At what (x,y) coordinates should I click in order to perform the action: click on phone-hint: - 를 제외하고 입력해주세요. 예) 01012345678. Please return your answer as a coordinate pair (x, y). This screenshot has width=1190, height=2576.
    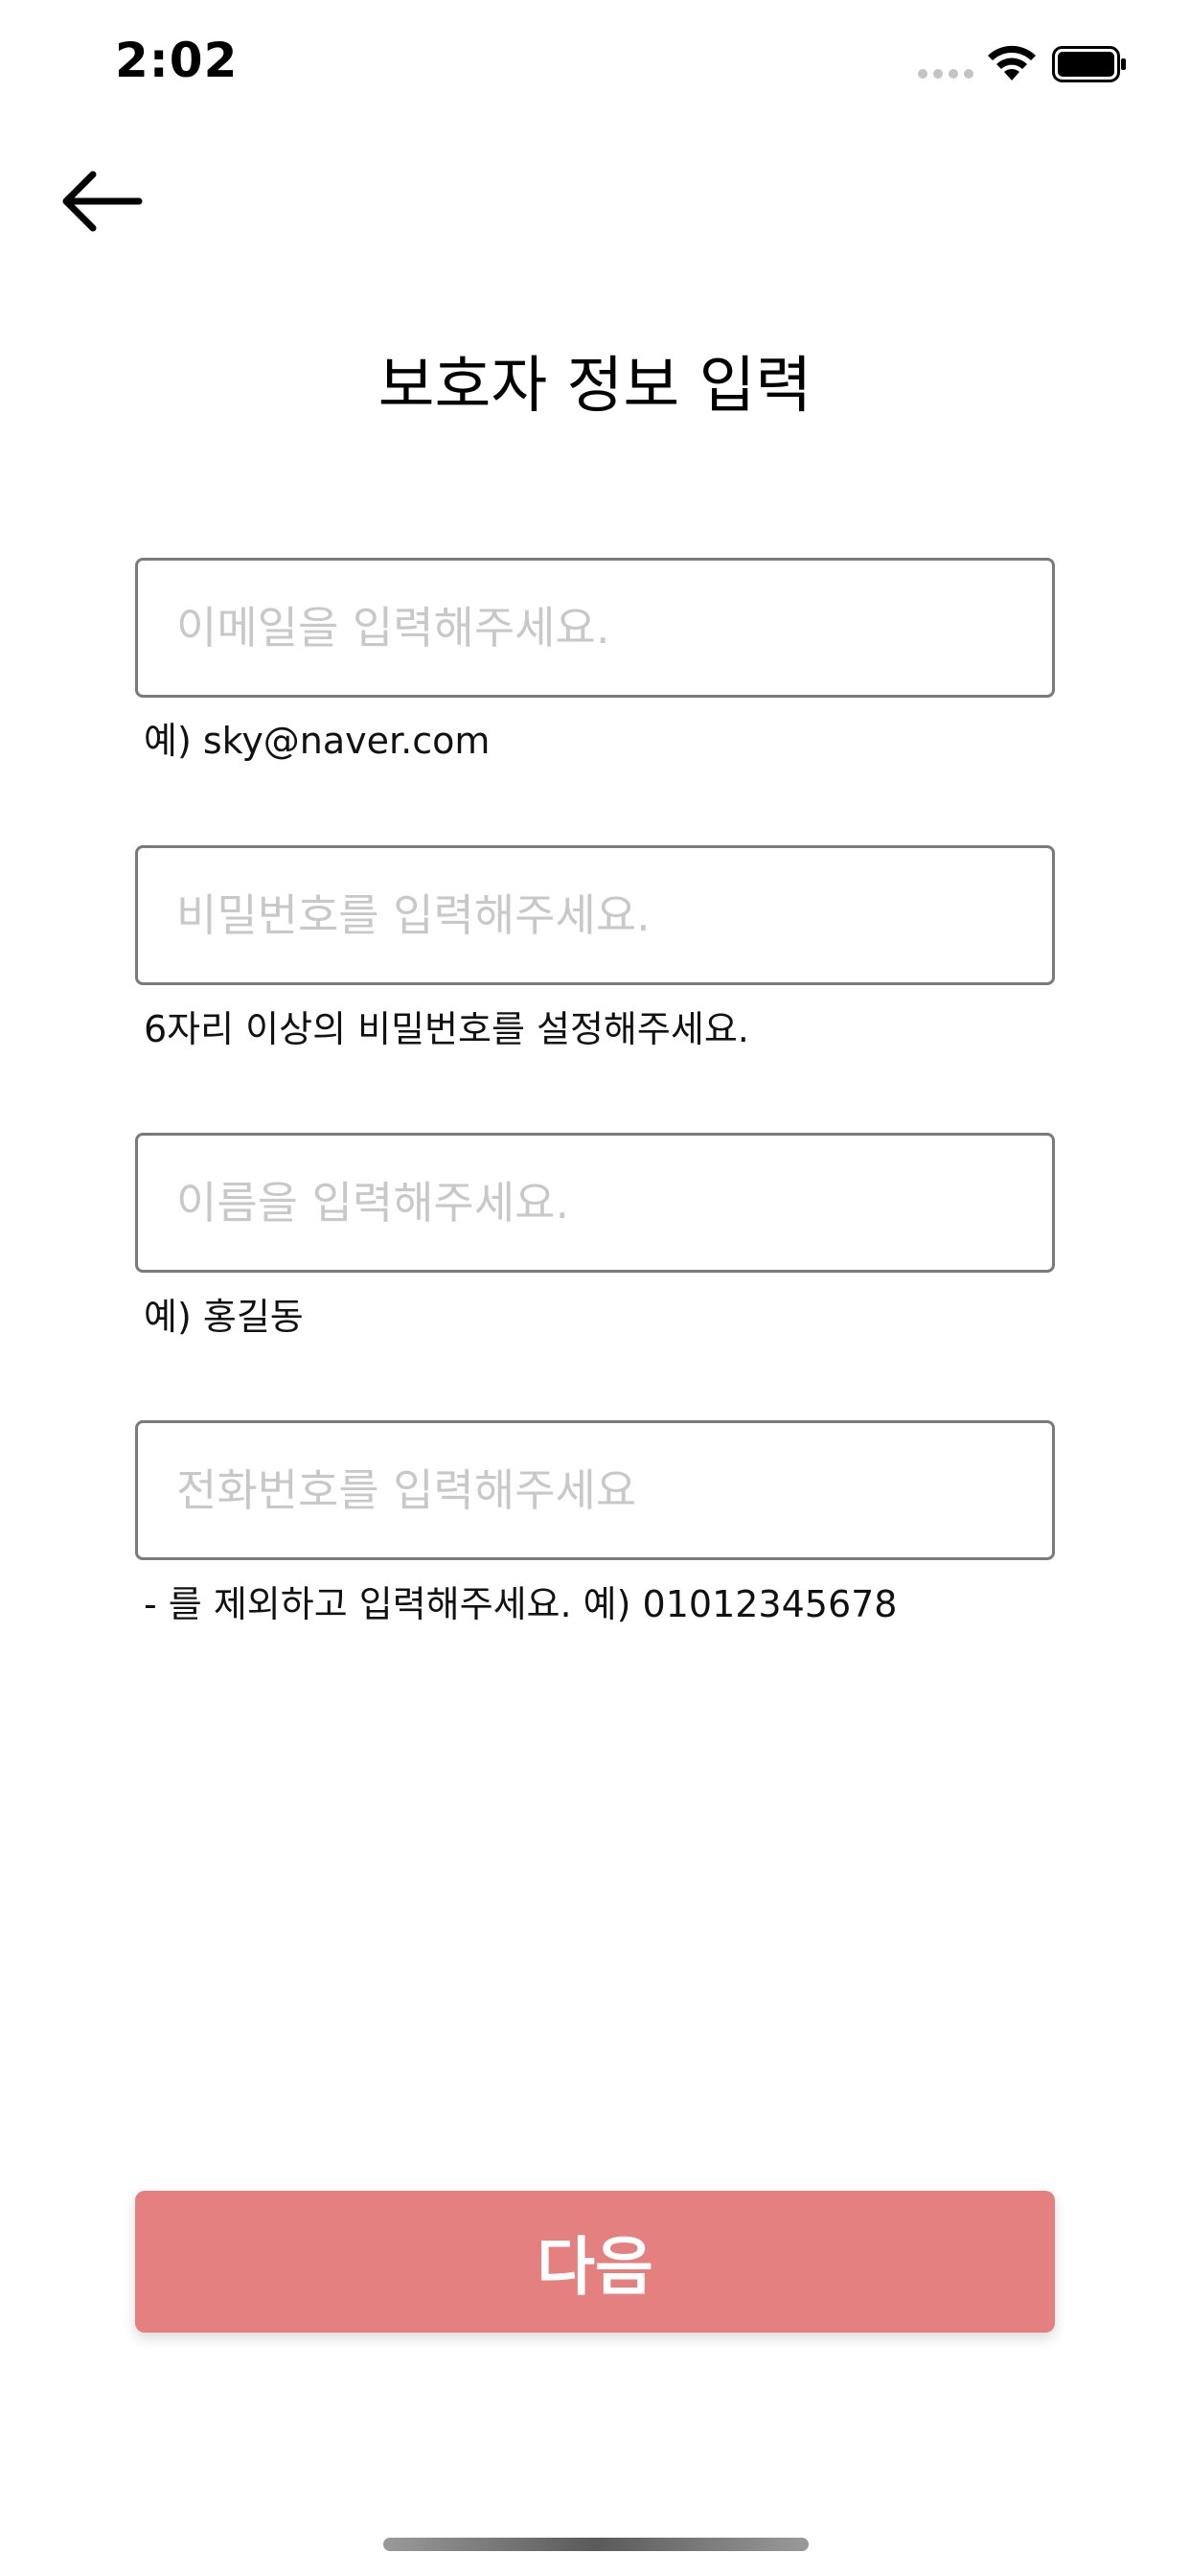
    Looking at the image, I should click on (521, 1604).